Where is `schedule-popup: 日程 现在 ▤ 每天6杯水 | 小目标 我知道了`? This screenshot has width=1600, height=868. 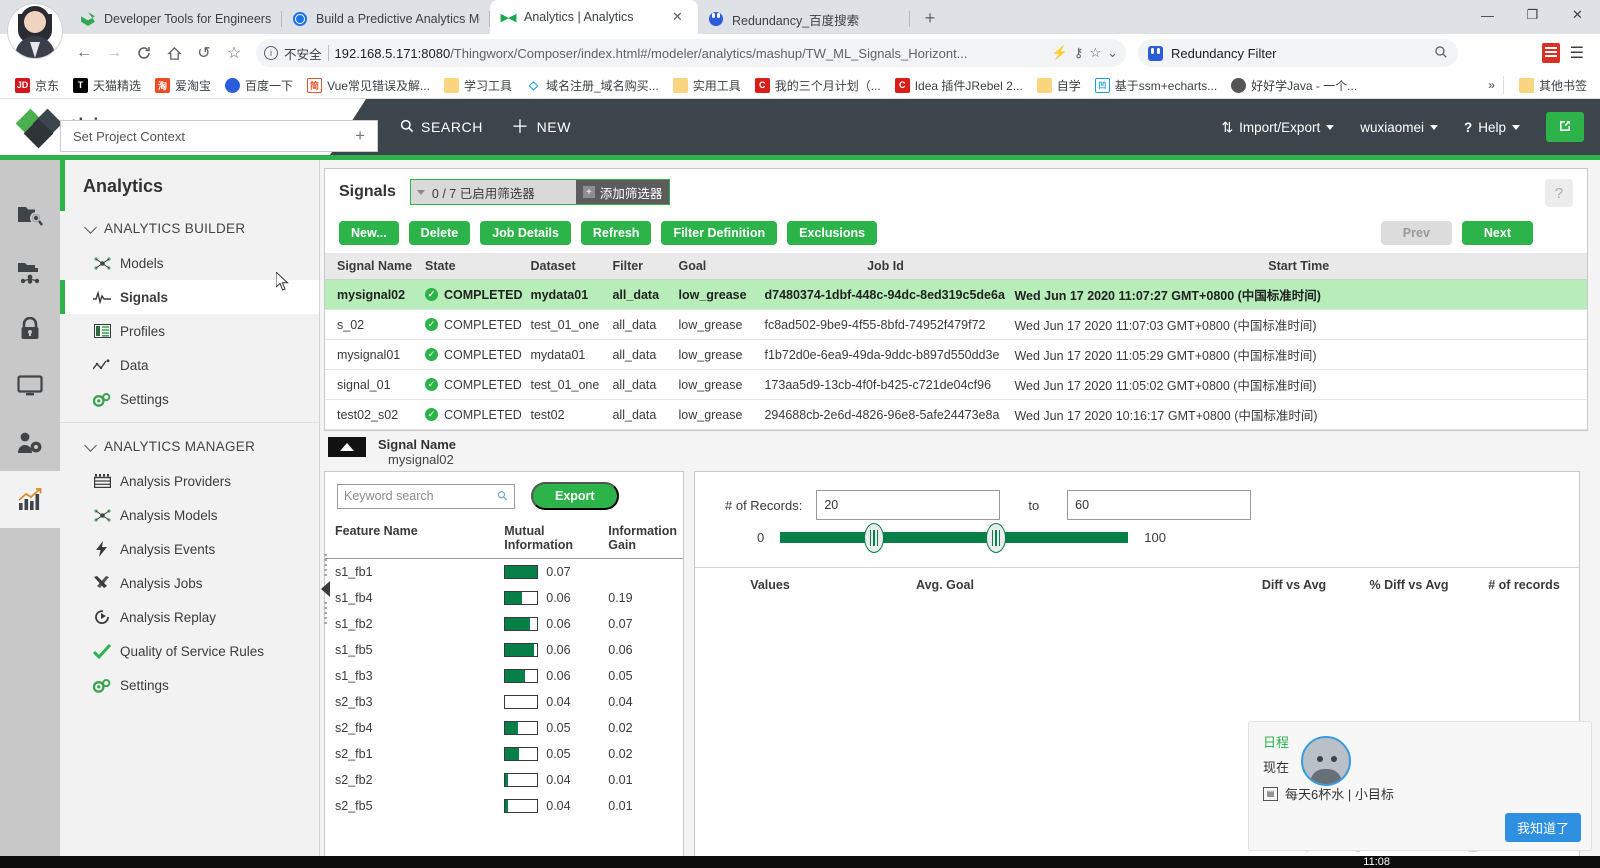
schedule-popup: 日程 现在 ▤ 每天6杯水 | 小目标 我知道了 is located at coordinates (1420, 786).